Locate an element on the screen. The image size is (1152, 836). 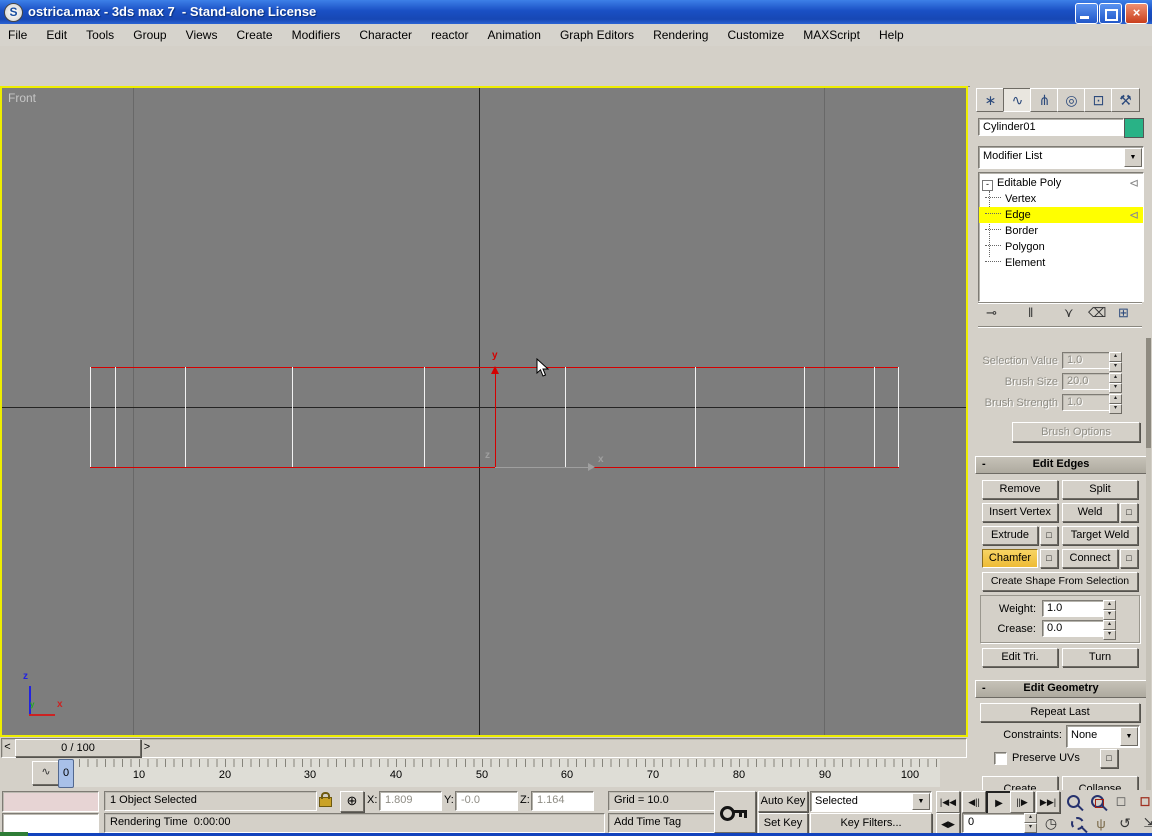
tab-hierarchy: ⋔ is located at coordinates (1044, 100).